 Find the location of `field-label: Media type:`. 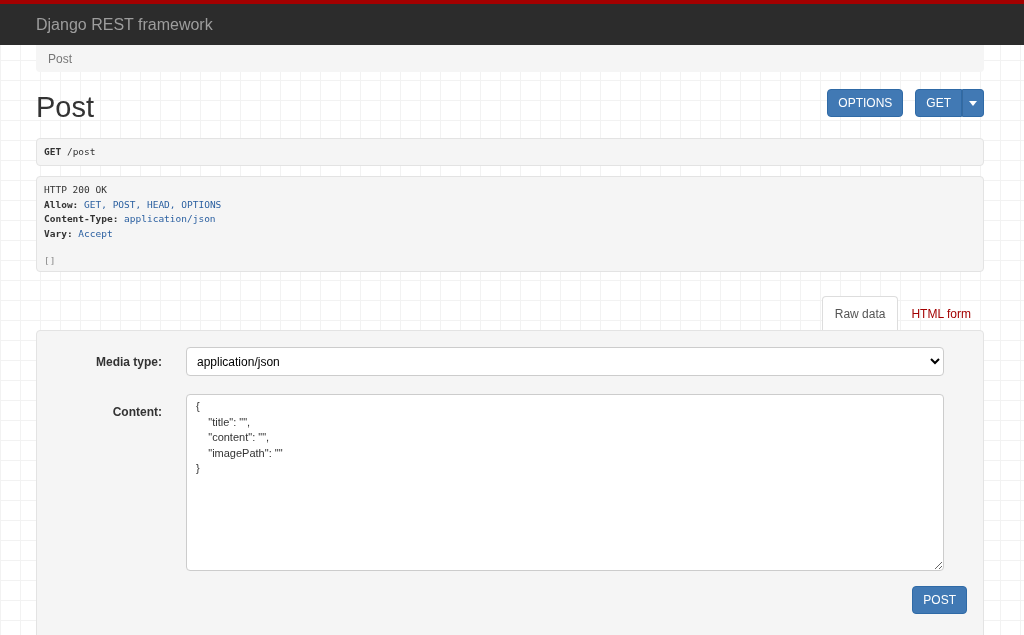

field-label: Media type: is located at coordinates (129, 362).